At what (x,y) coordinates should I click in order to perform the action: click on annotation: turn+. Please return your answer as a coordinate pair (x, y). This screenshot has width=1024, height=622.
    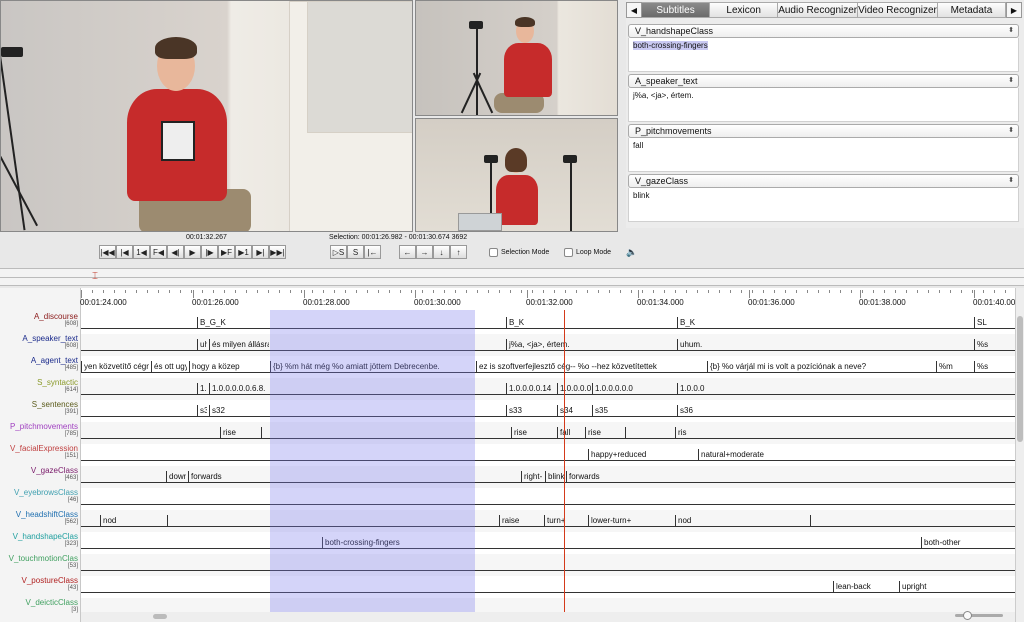
    Looking at the image, I should click on (555, 521).